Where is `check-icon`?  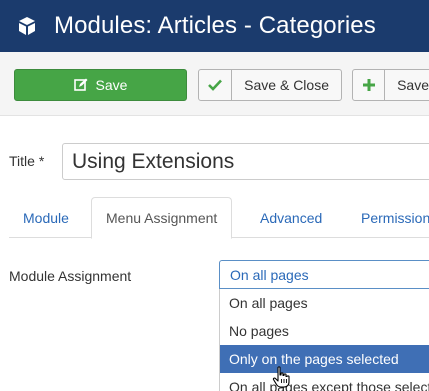
check-icon is located at coordinates (216, 85).